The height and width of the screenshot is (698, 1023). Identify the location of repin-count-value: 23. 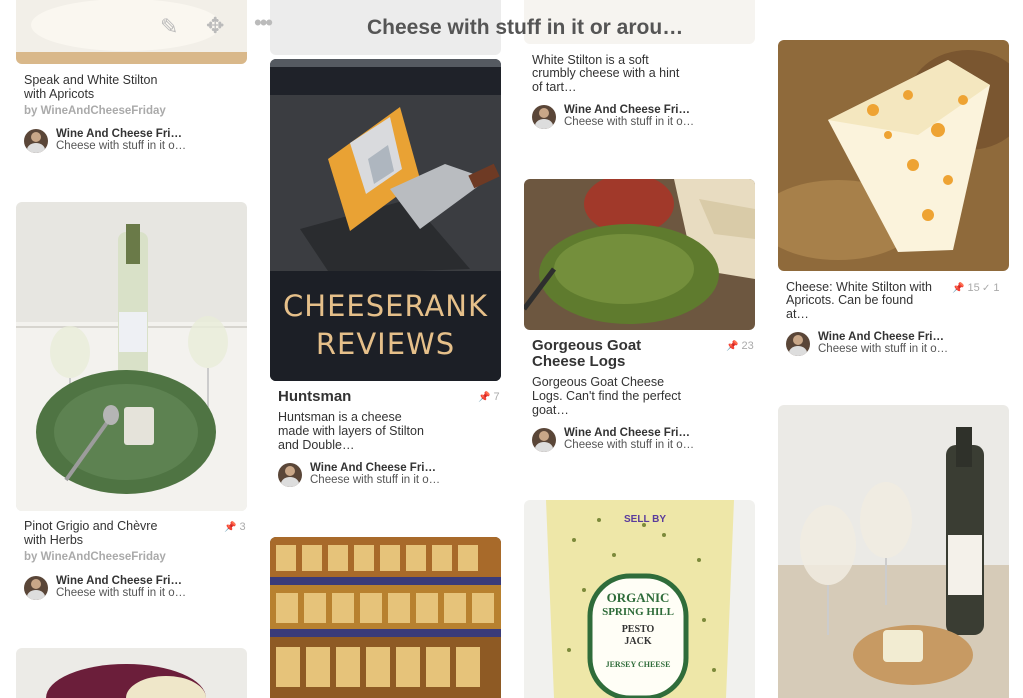
(747, 346).